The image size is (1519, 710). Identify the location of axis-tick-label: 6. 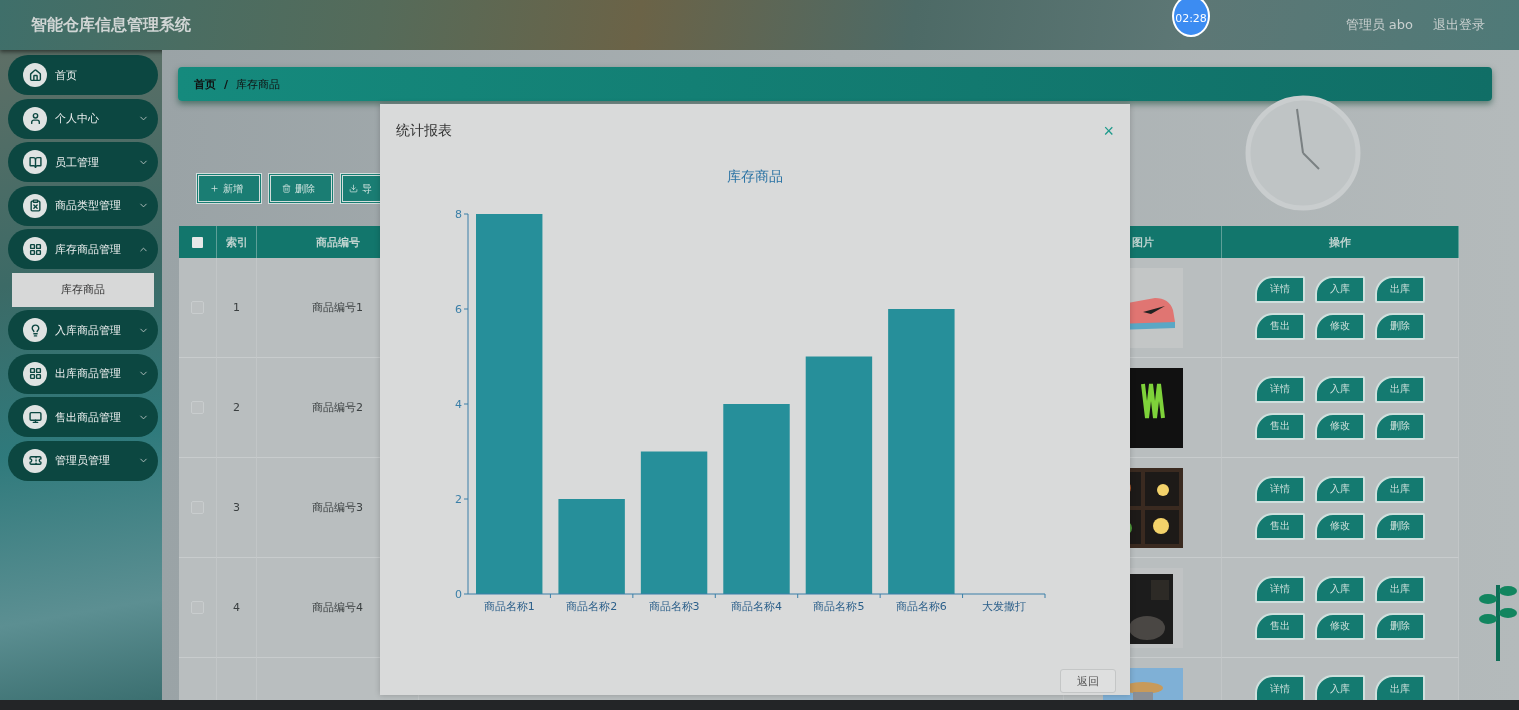
(458, 309).